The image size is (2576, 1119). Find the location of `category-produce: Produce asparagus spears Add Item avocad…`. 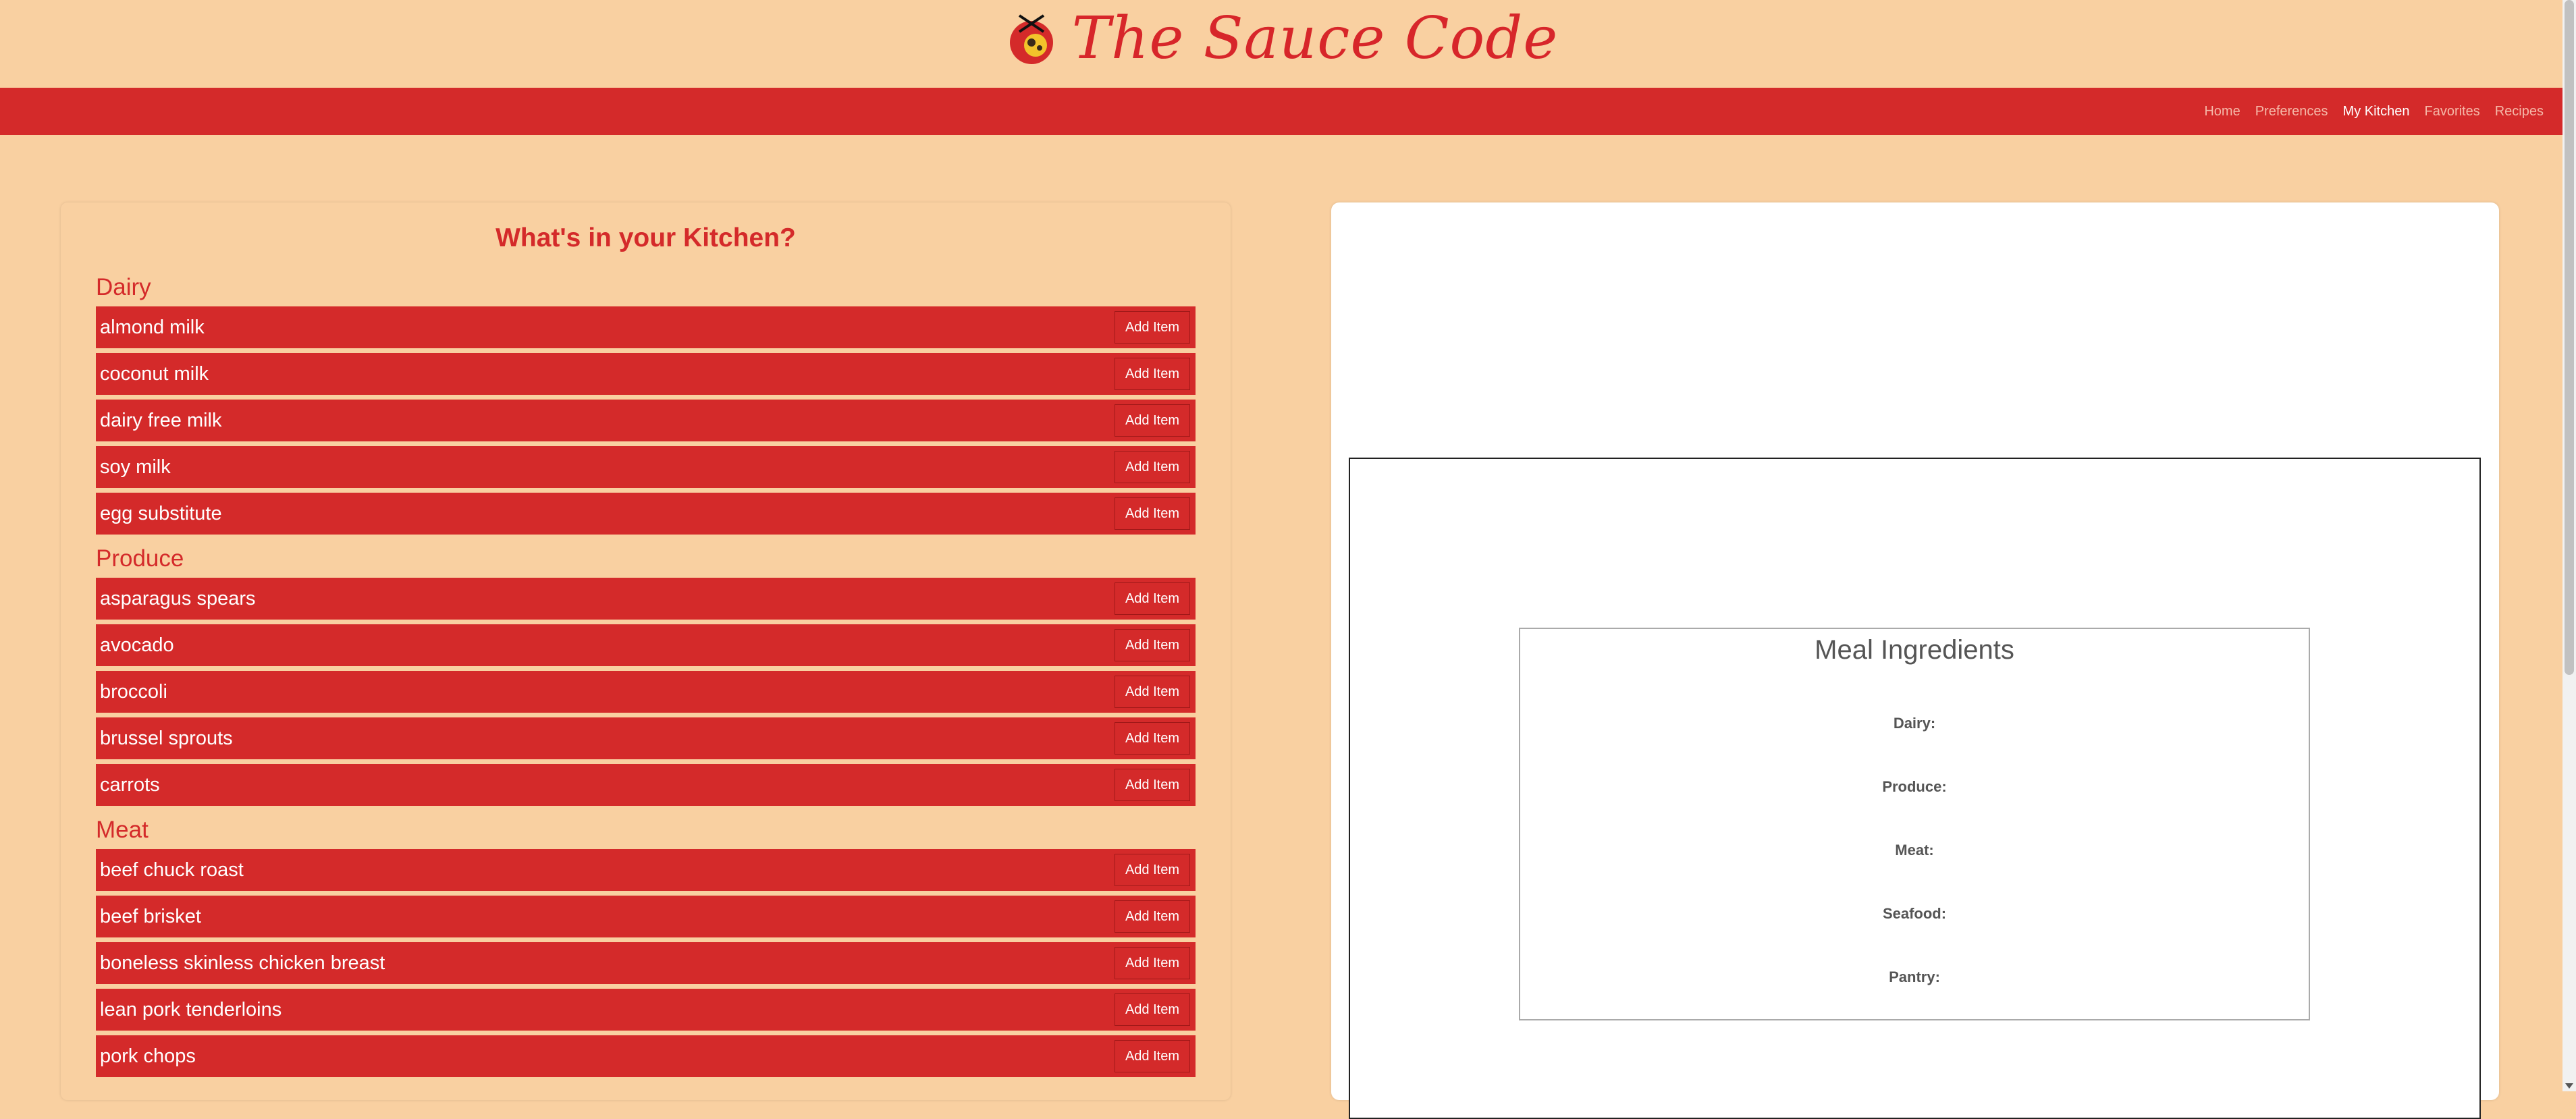

category-produce: Produce asparagus spears Add Item avocad… is located at coordinates (646, 675).